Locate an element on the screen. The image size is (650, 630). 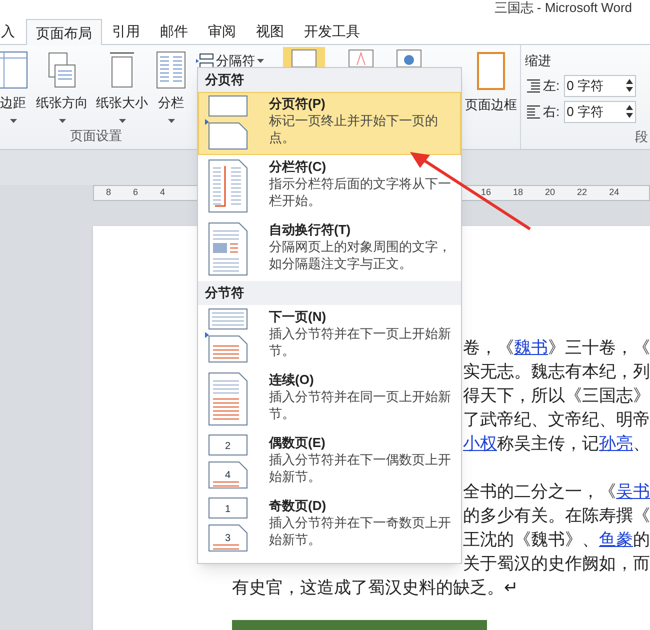
indent-field-label: 左: is located at coordinates (551, 85).